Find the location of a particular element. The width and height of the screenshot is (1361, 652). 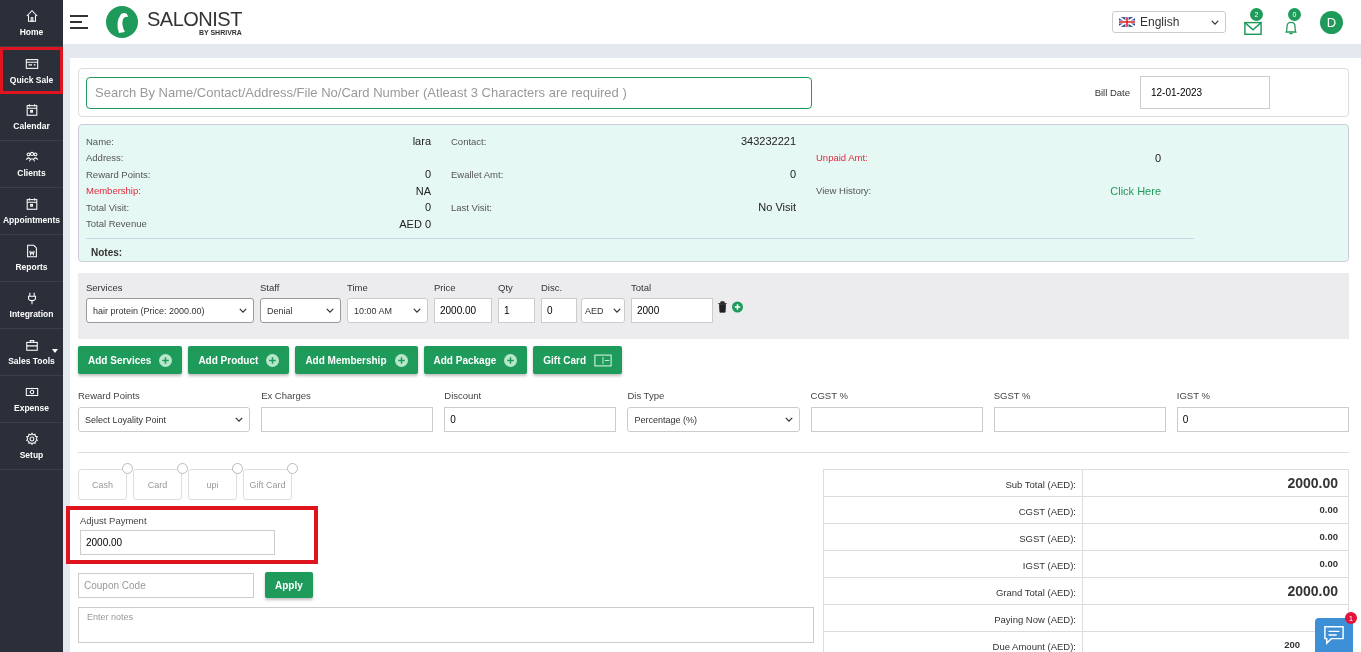

chat-button is located at coordinates (1334, 635).